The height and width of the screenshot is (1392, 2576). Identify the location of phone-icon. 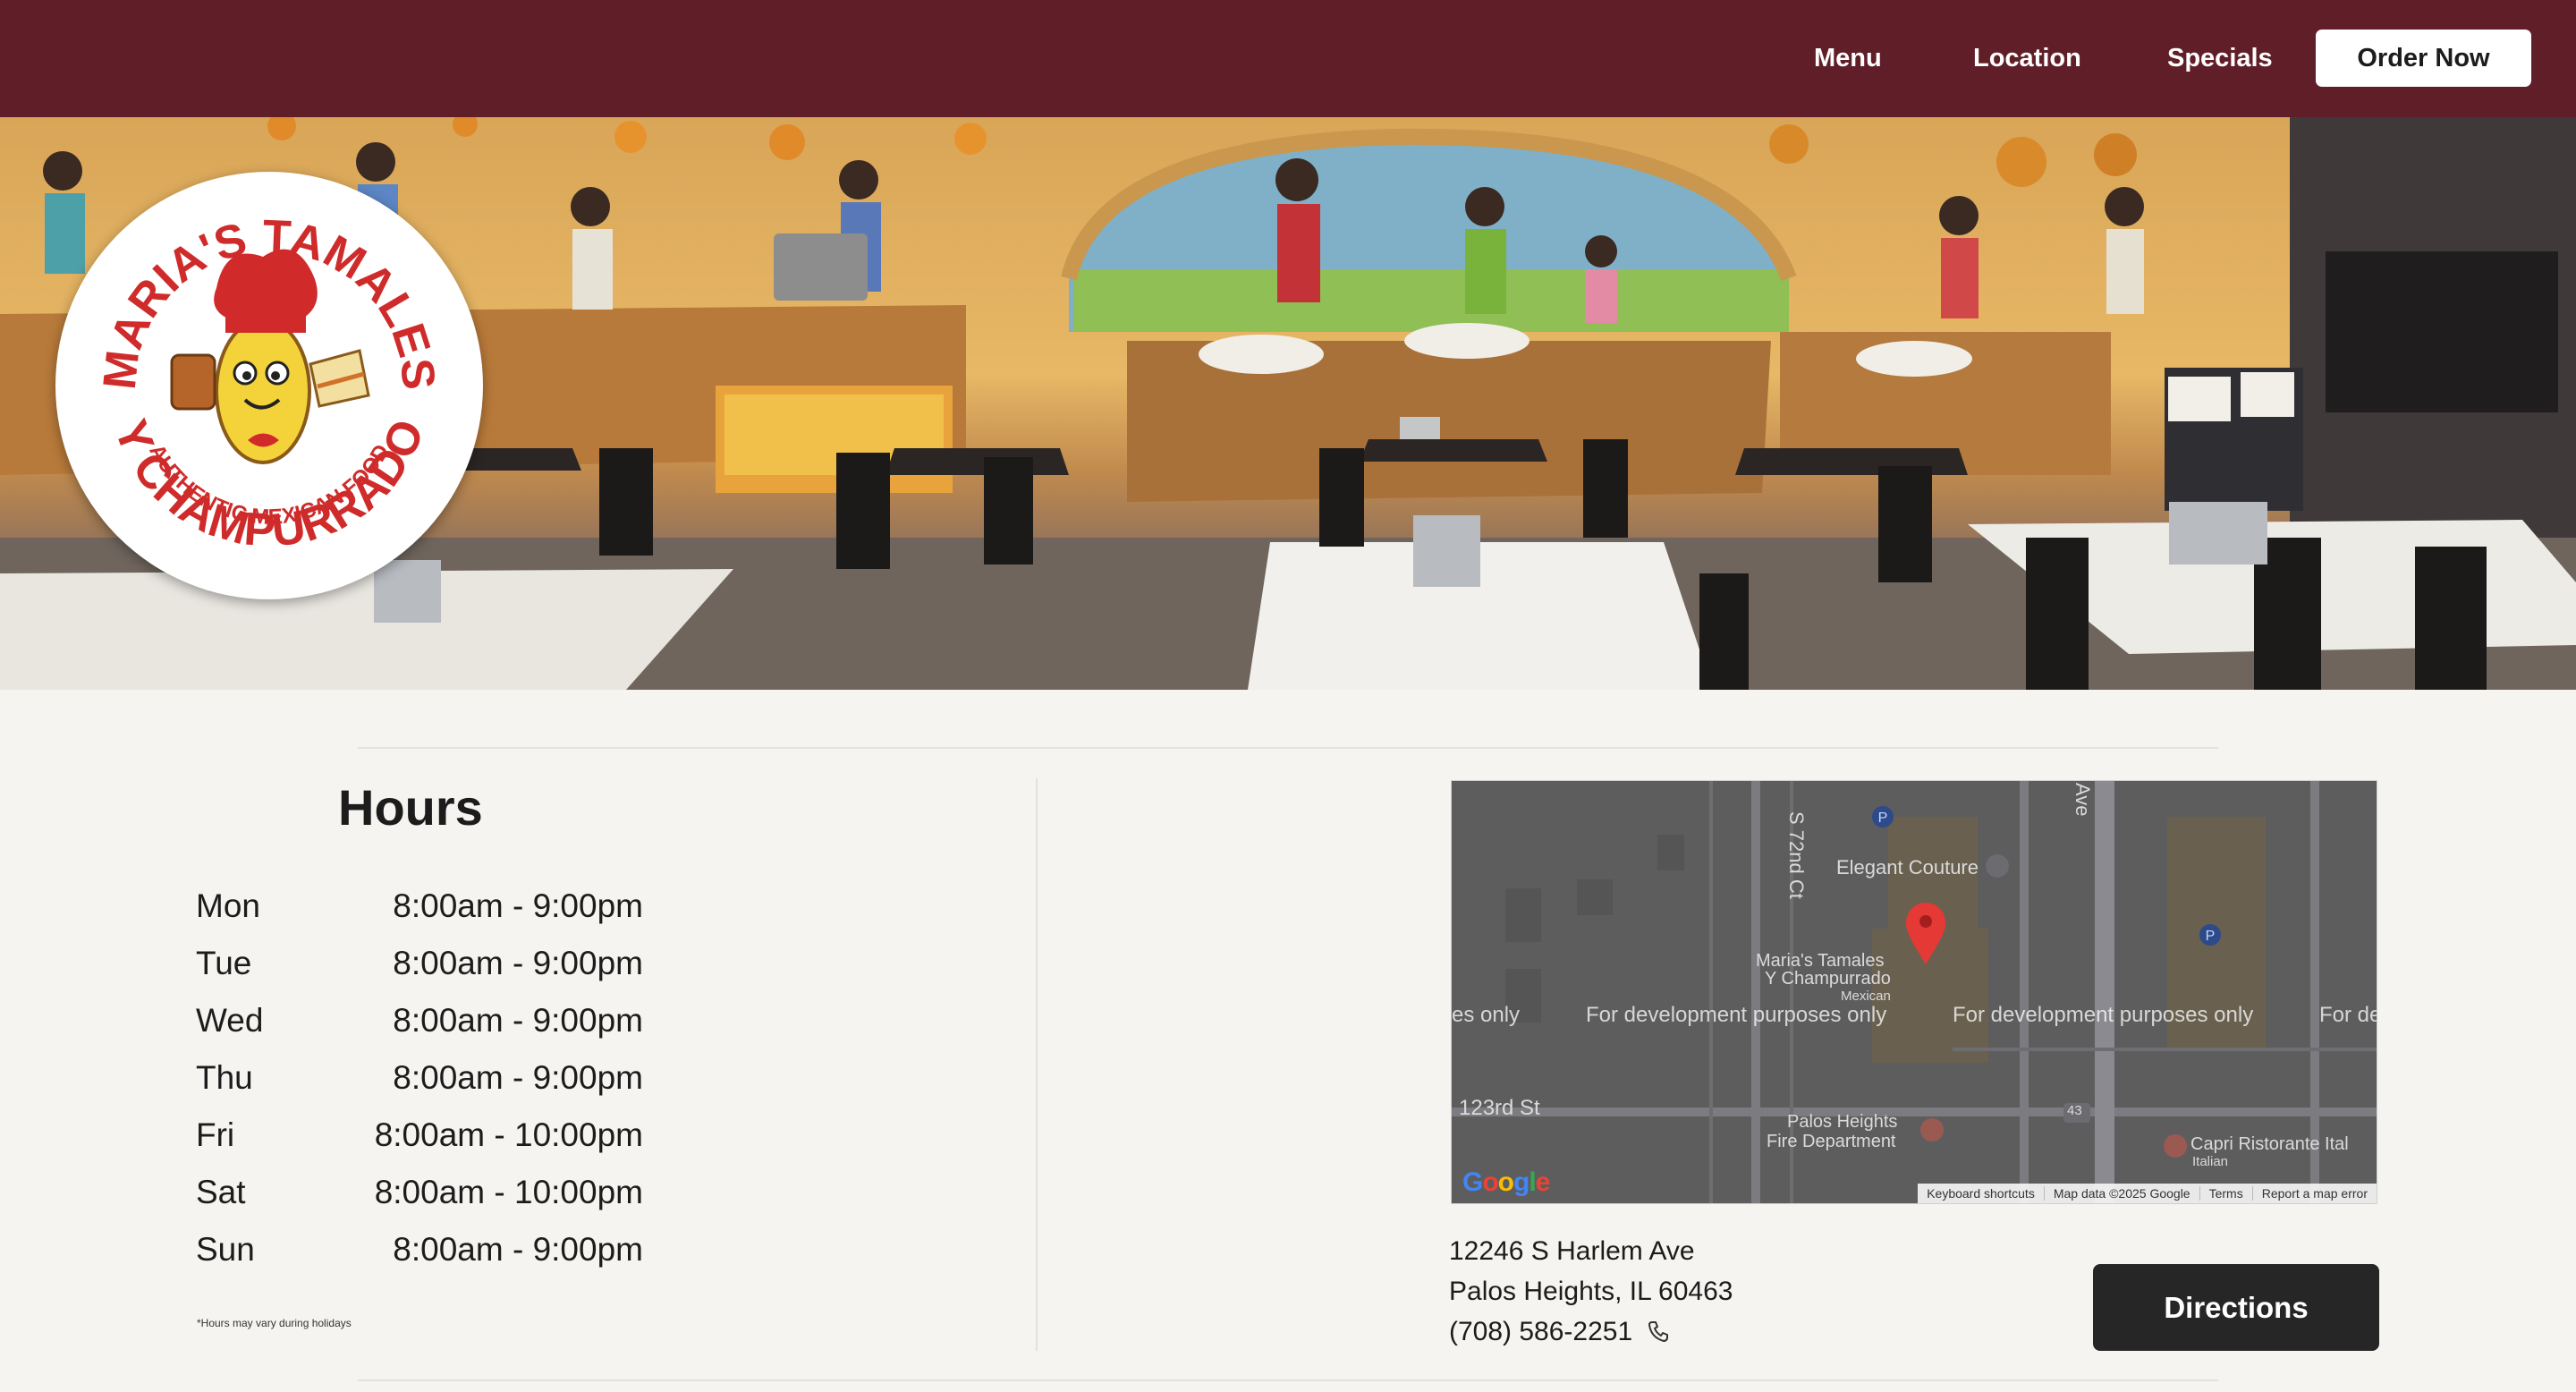
(1658, 1331).